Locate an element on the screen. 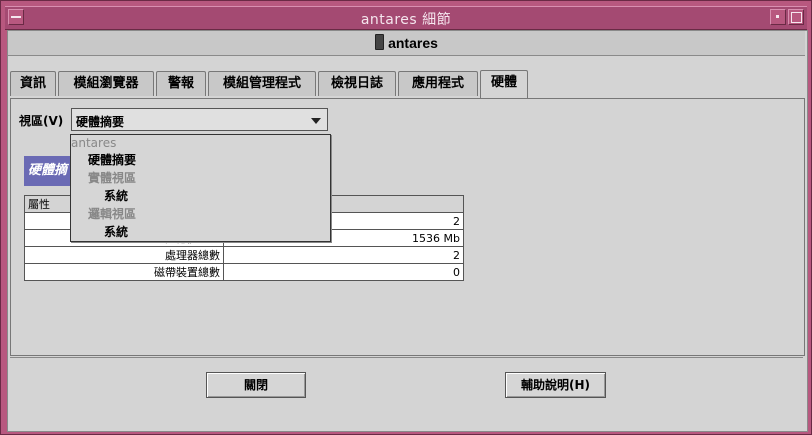  view-dropdown-list: antares 硬體摘要 實體視區 系統 邏輯視區 系統 is located at coordinates (200, 188).